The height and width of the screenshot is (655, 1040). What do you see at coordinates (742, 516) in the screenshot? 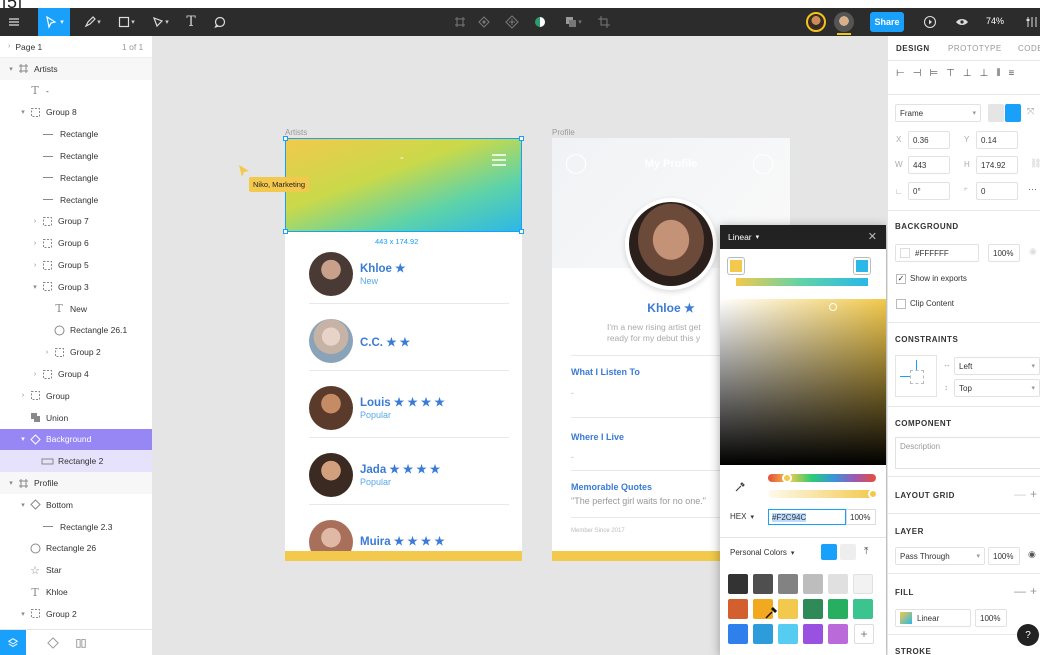
I see `color-format-select: HEX ▾` at bounding box center [742, 516].